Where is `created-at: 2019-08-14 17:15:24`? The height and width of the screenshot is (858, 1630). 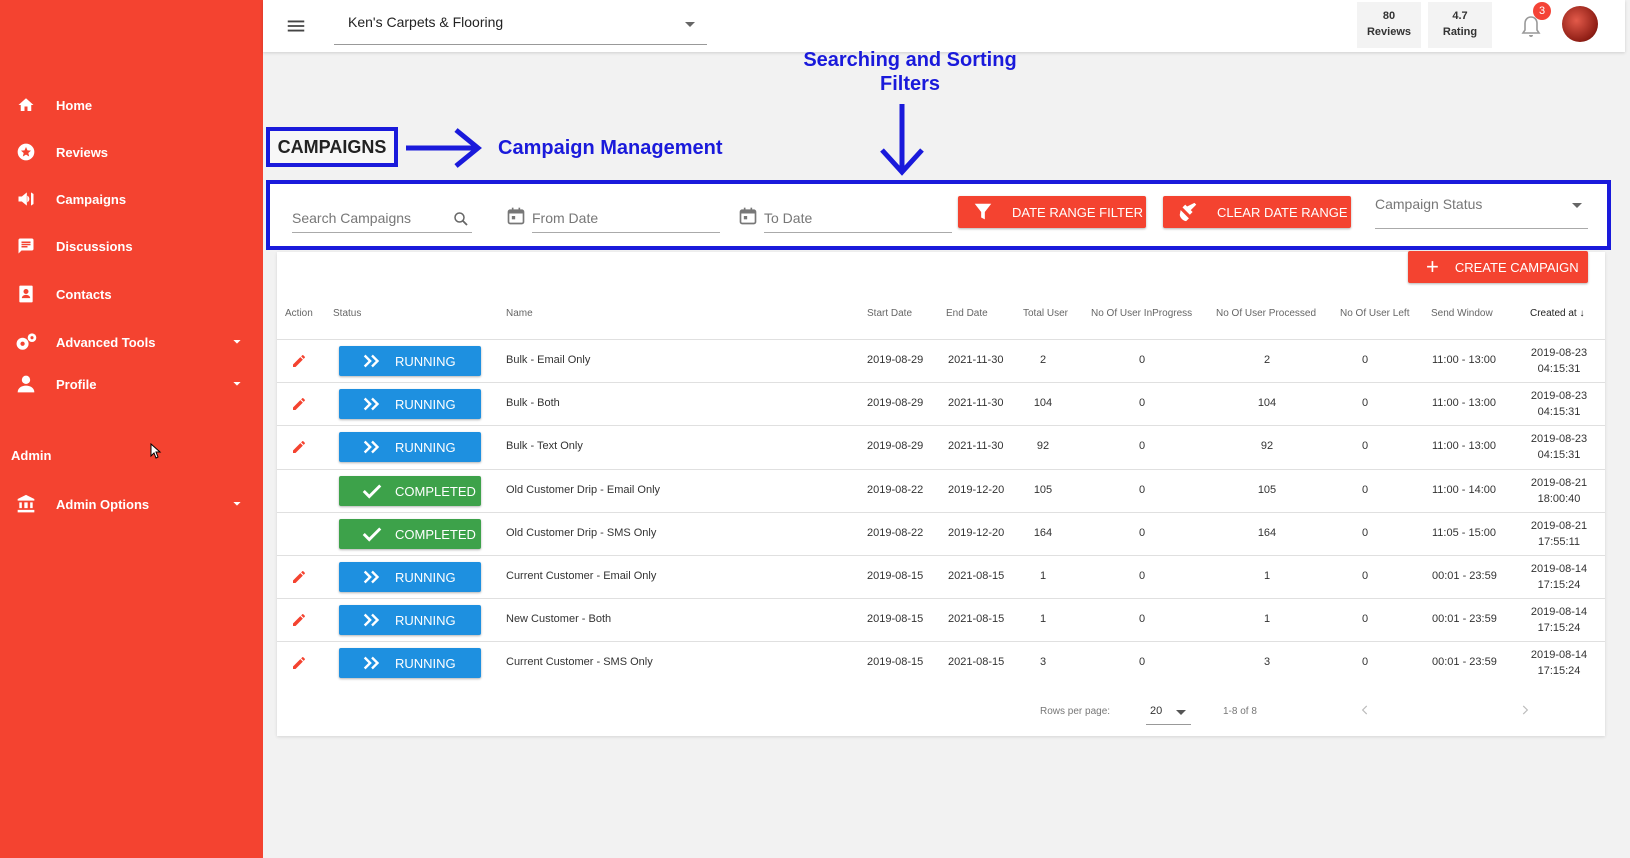
created-at: 2019-08-14 17:15:24 is located at coordinates (1559, 577).